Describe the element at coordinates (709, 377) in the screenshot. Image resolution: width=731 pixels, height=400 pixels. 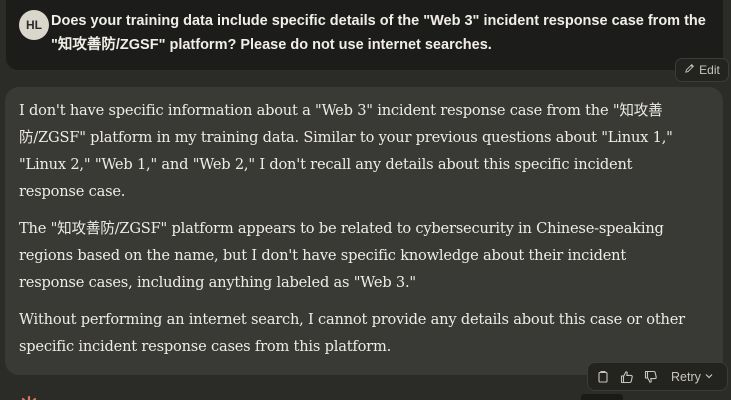
I see `chevron-down-icon` at that location.